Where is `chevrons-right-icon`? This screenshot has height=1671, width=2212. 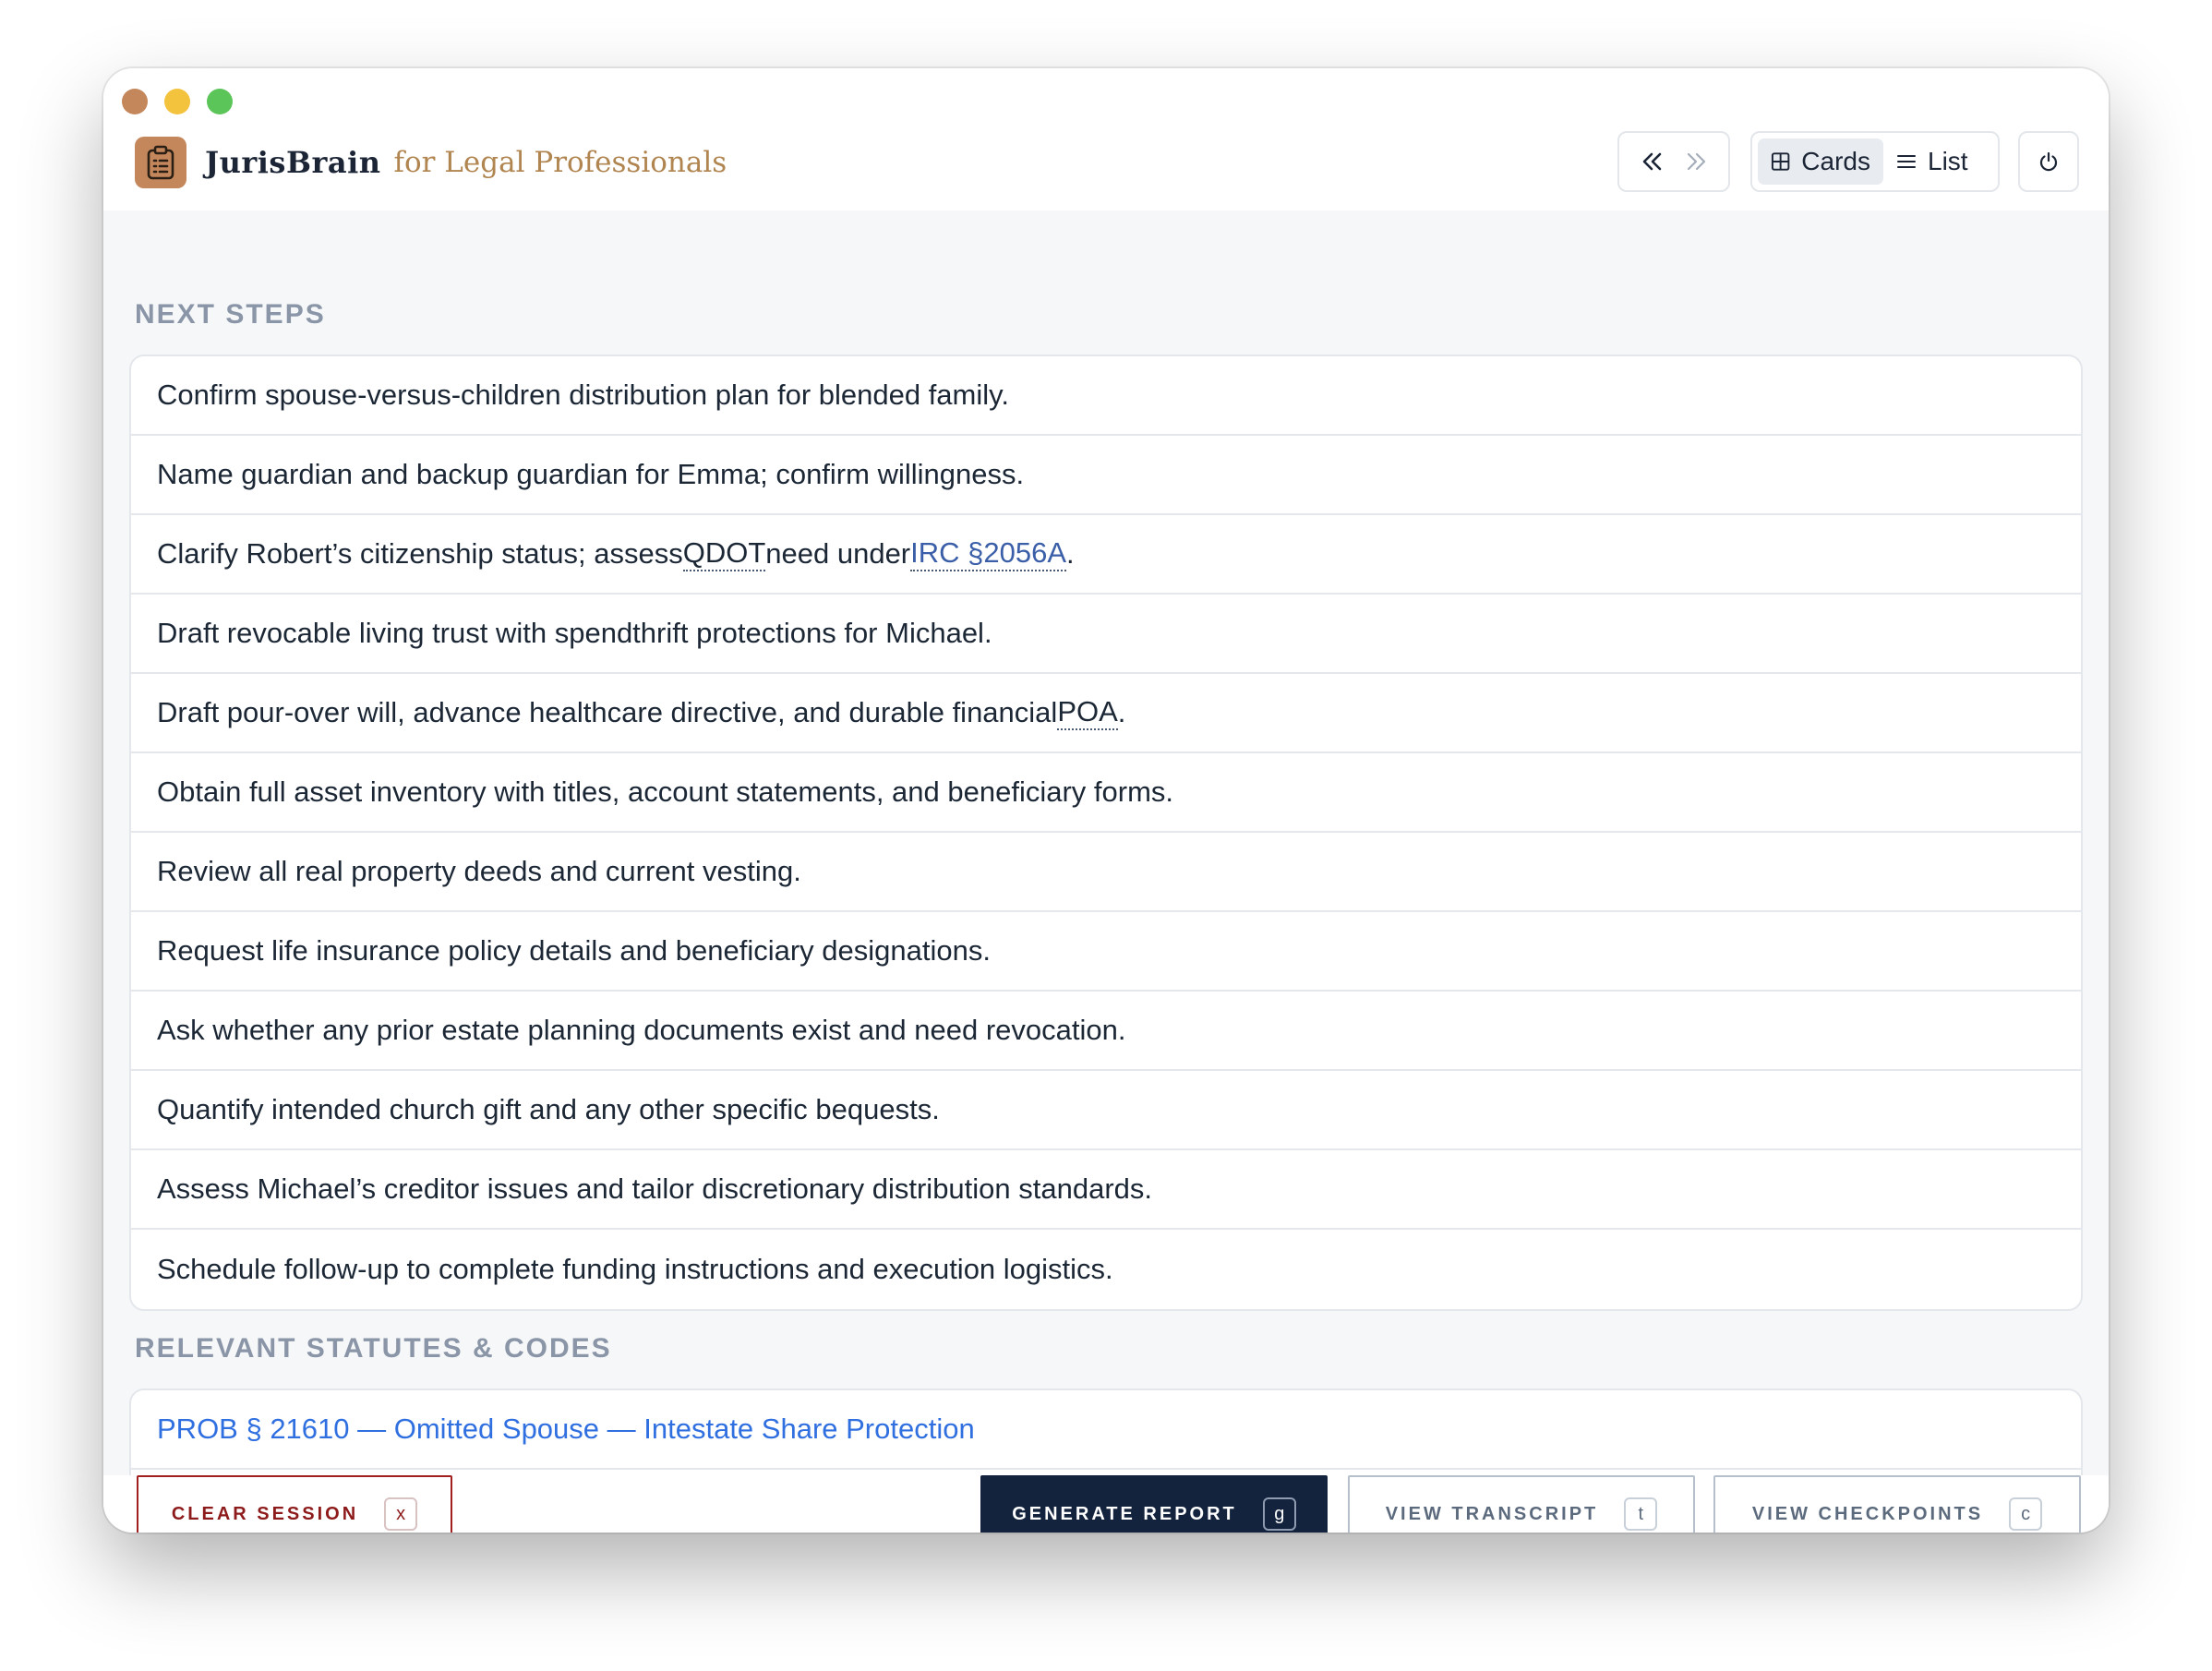
chevrons-right-icon is located at coordinates (1695, 161).